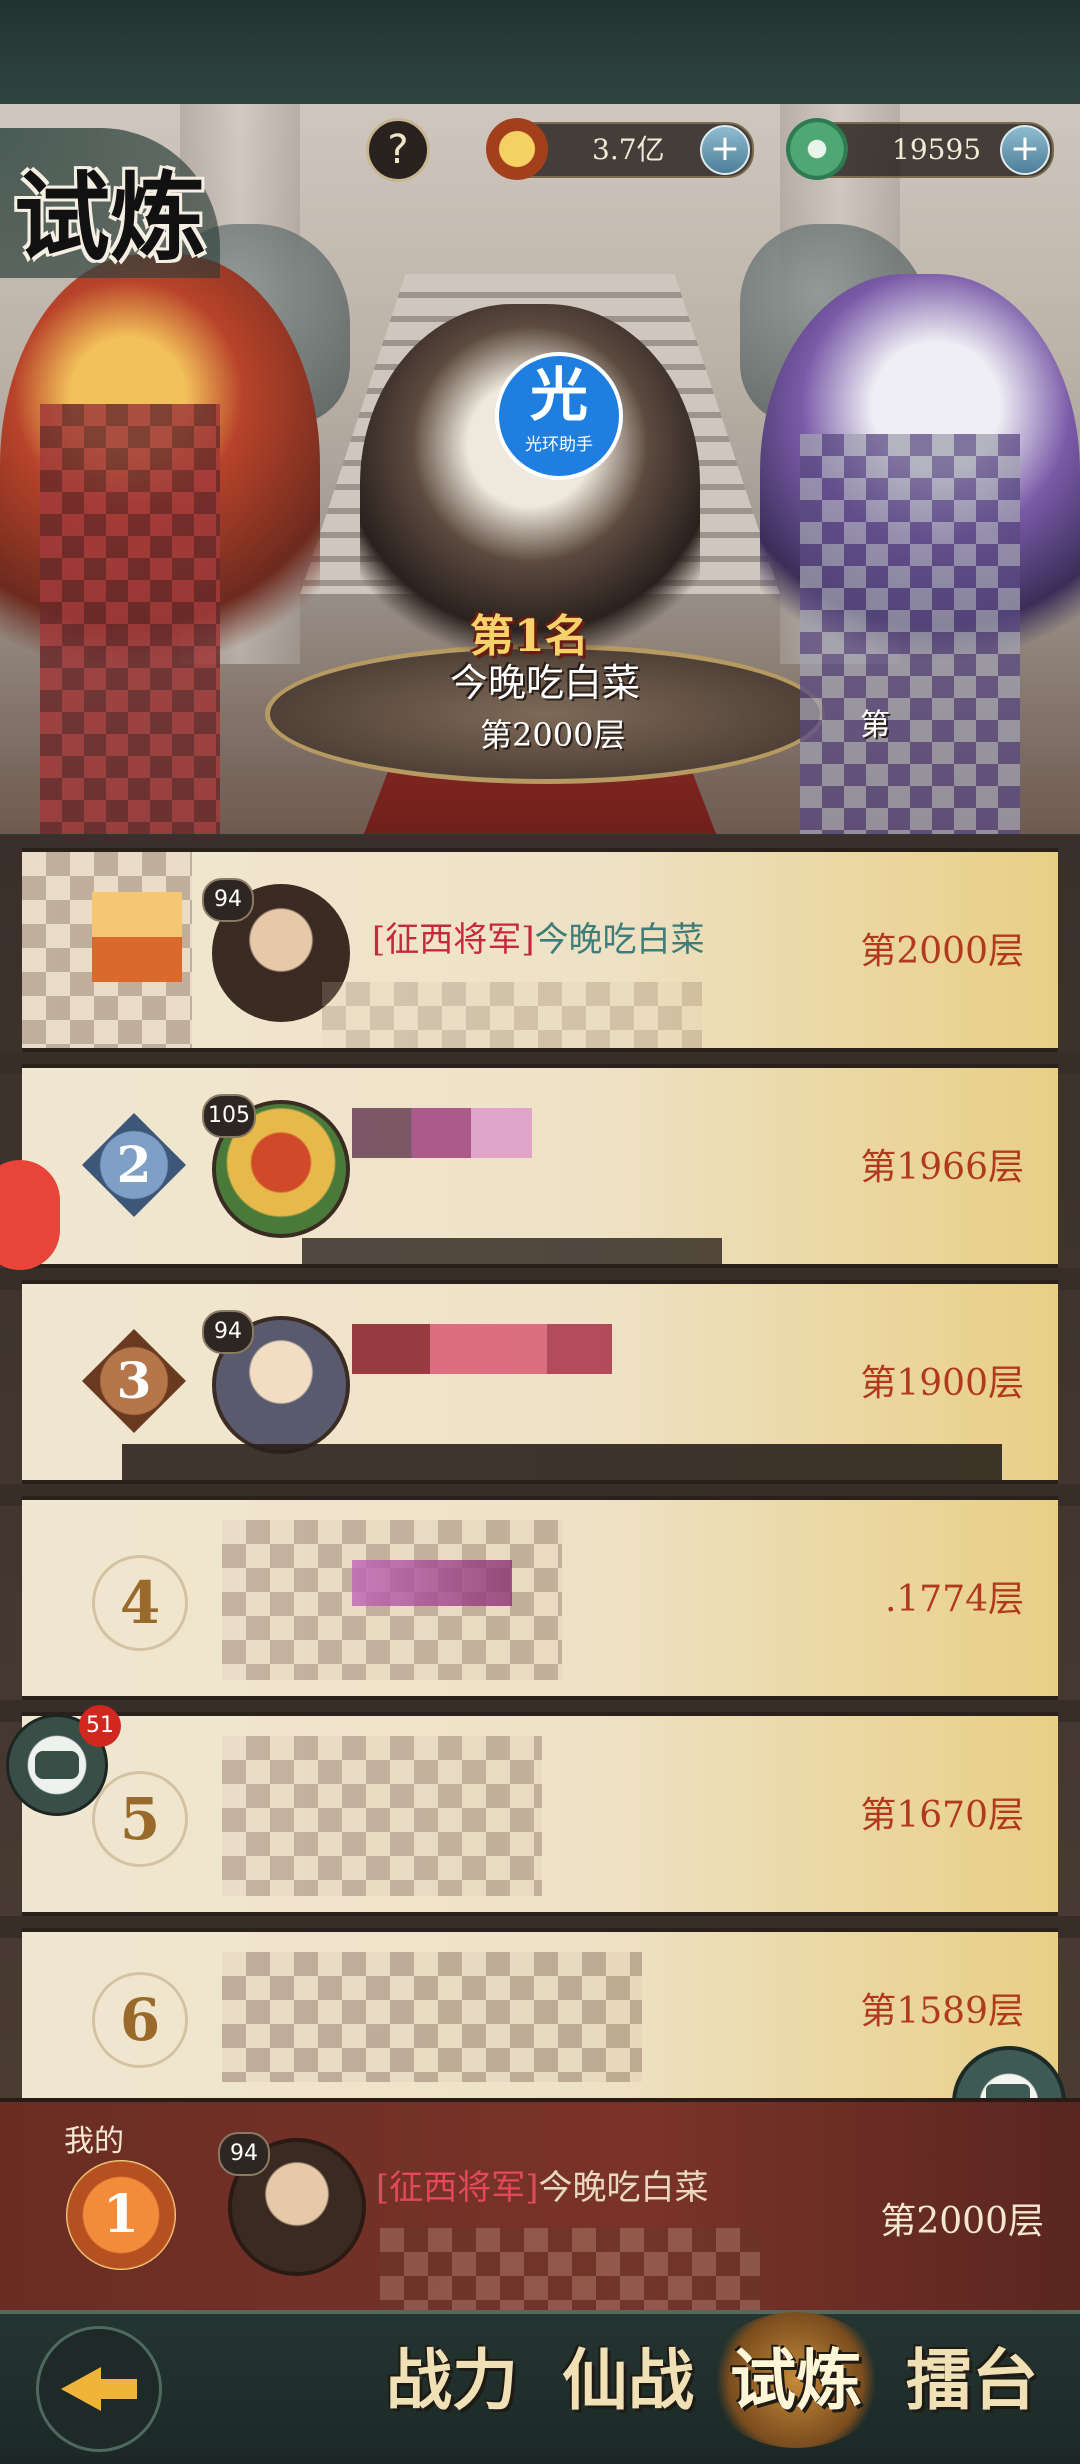 The image size is (1080, 2464). I want to click on help-button: ?, so click(398, 150).